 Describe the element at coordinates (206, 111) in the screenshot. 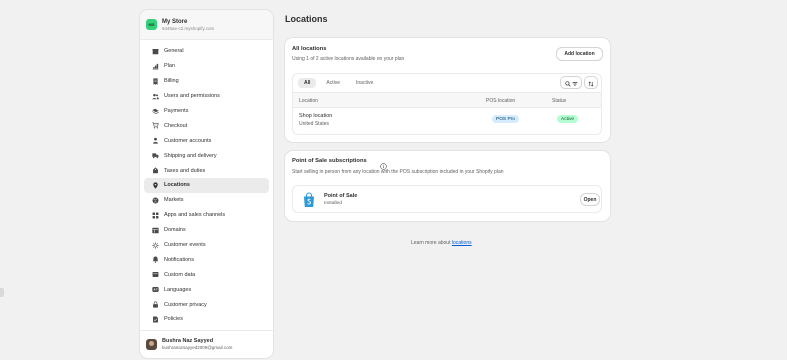

I see `sidebar-item-payments: Payments` at that location.